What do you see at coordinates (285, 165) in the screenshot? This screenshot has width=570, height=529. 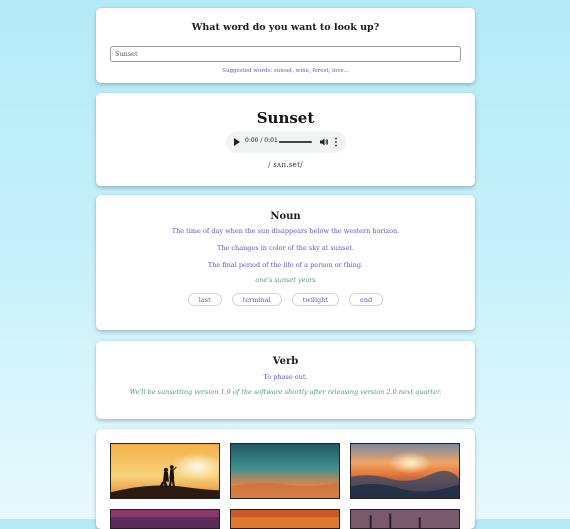 I see `phonetic: / sʌn.set/` at bounding box center [285, 165].